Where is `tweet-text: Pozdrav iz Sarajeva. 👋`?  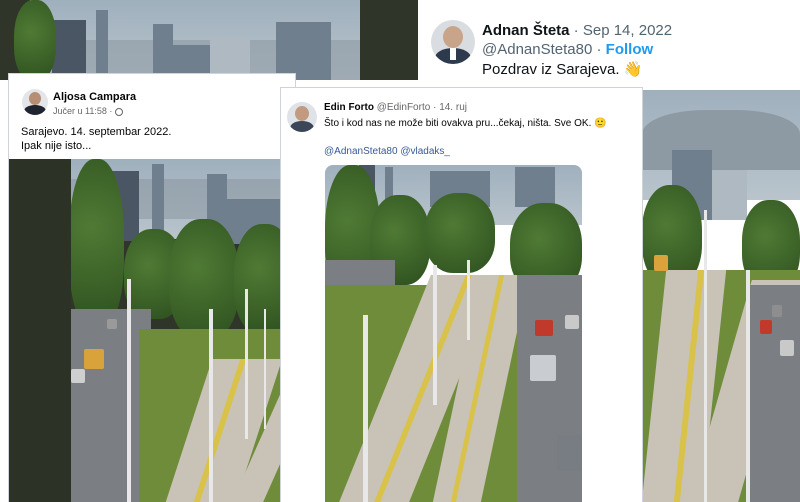 tweet-text: Pozdrav iz Sarajeva. 👋 is located at coordinates (562, 69).